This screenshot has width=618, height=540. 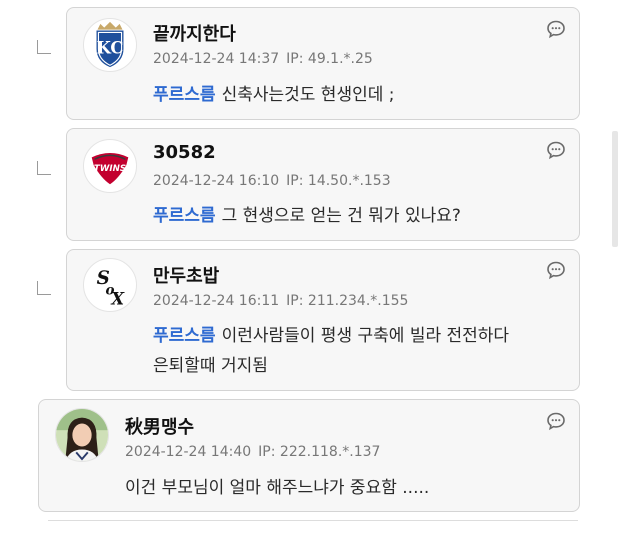 I want to click on comment-nickname: 끝까지한다, so click(x=194, y=33).